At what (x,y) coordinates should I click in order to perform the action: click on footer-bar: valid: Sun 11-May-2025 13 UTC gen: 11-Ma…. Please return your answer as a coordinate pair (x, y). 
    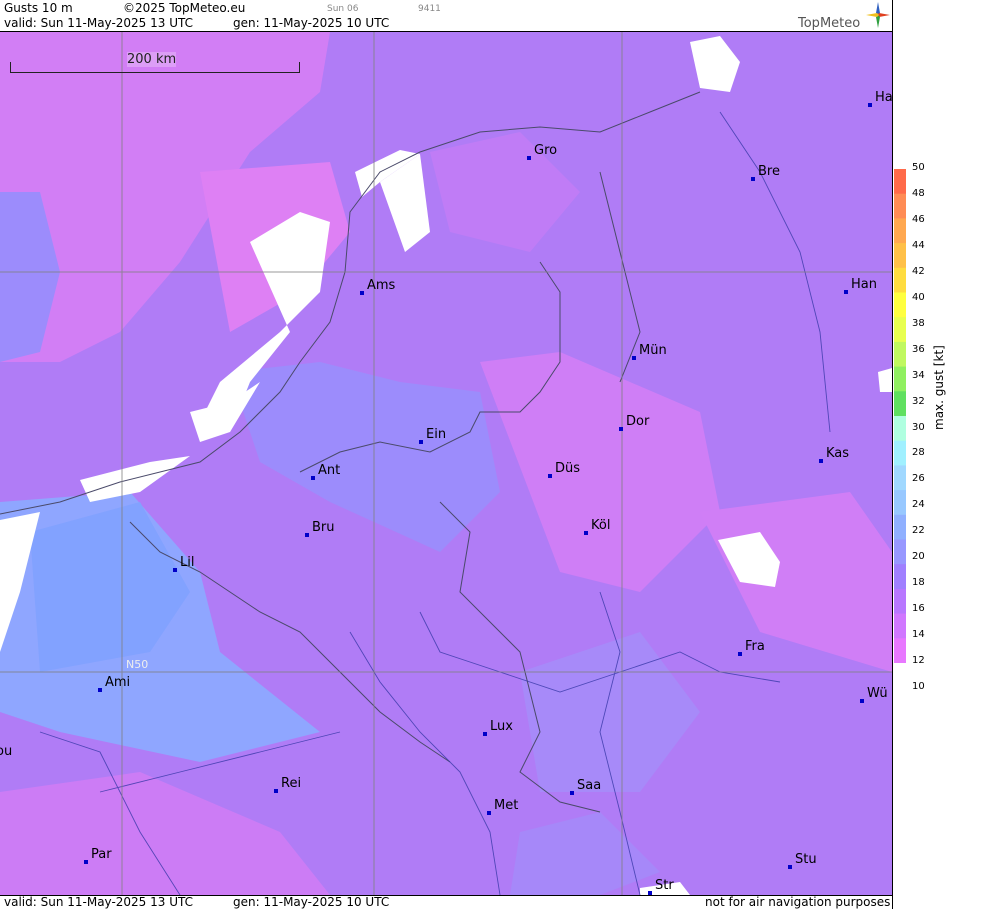
    Looking at the image, I should click on (446, 902).